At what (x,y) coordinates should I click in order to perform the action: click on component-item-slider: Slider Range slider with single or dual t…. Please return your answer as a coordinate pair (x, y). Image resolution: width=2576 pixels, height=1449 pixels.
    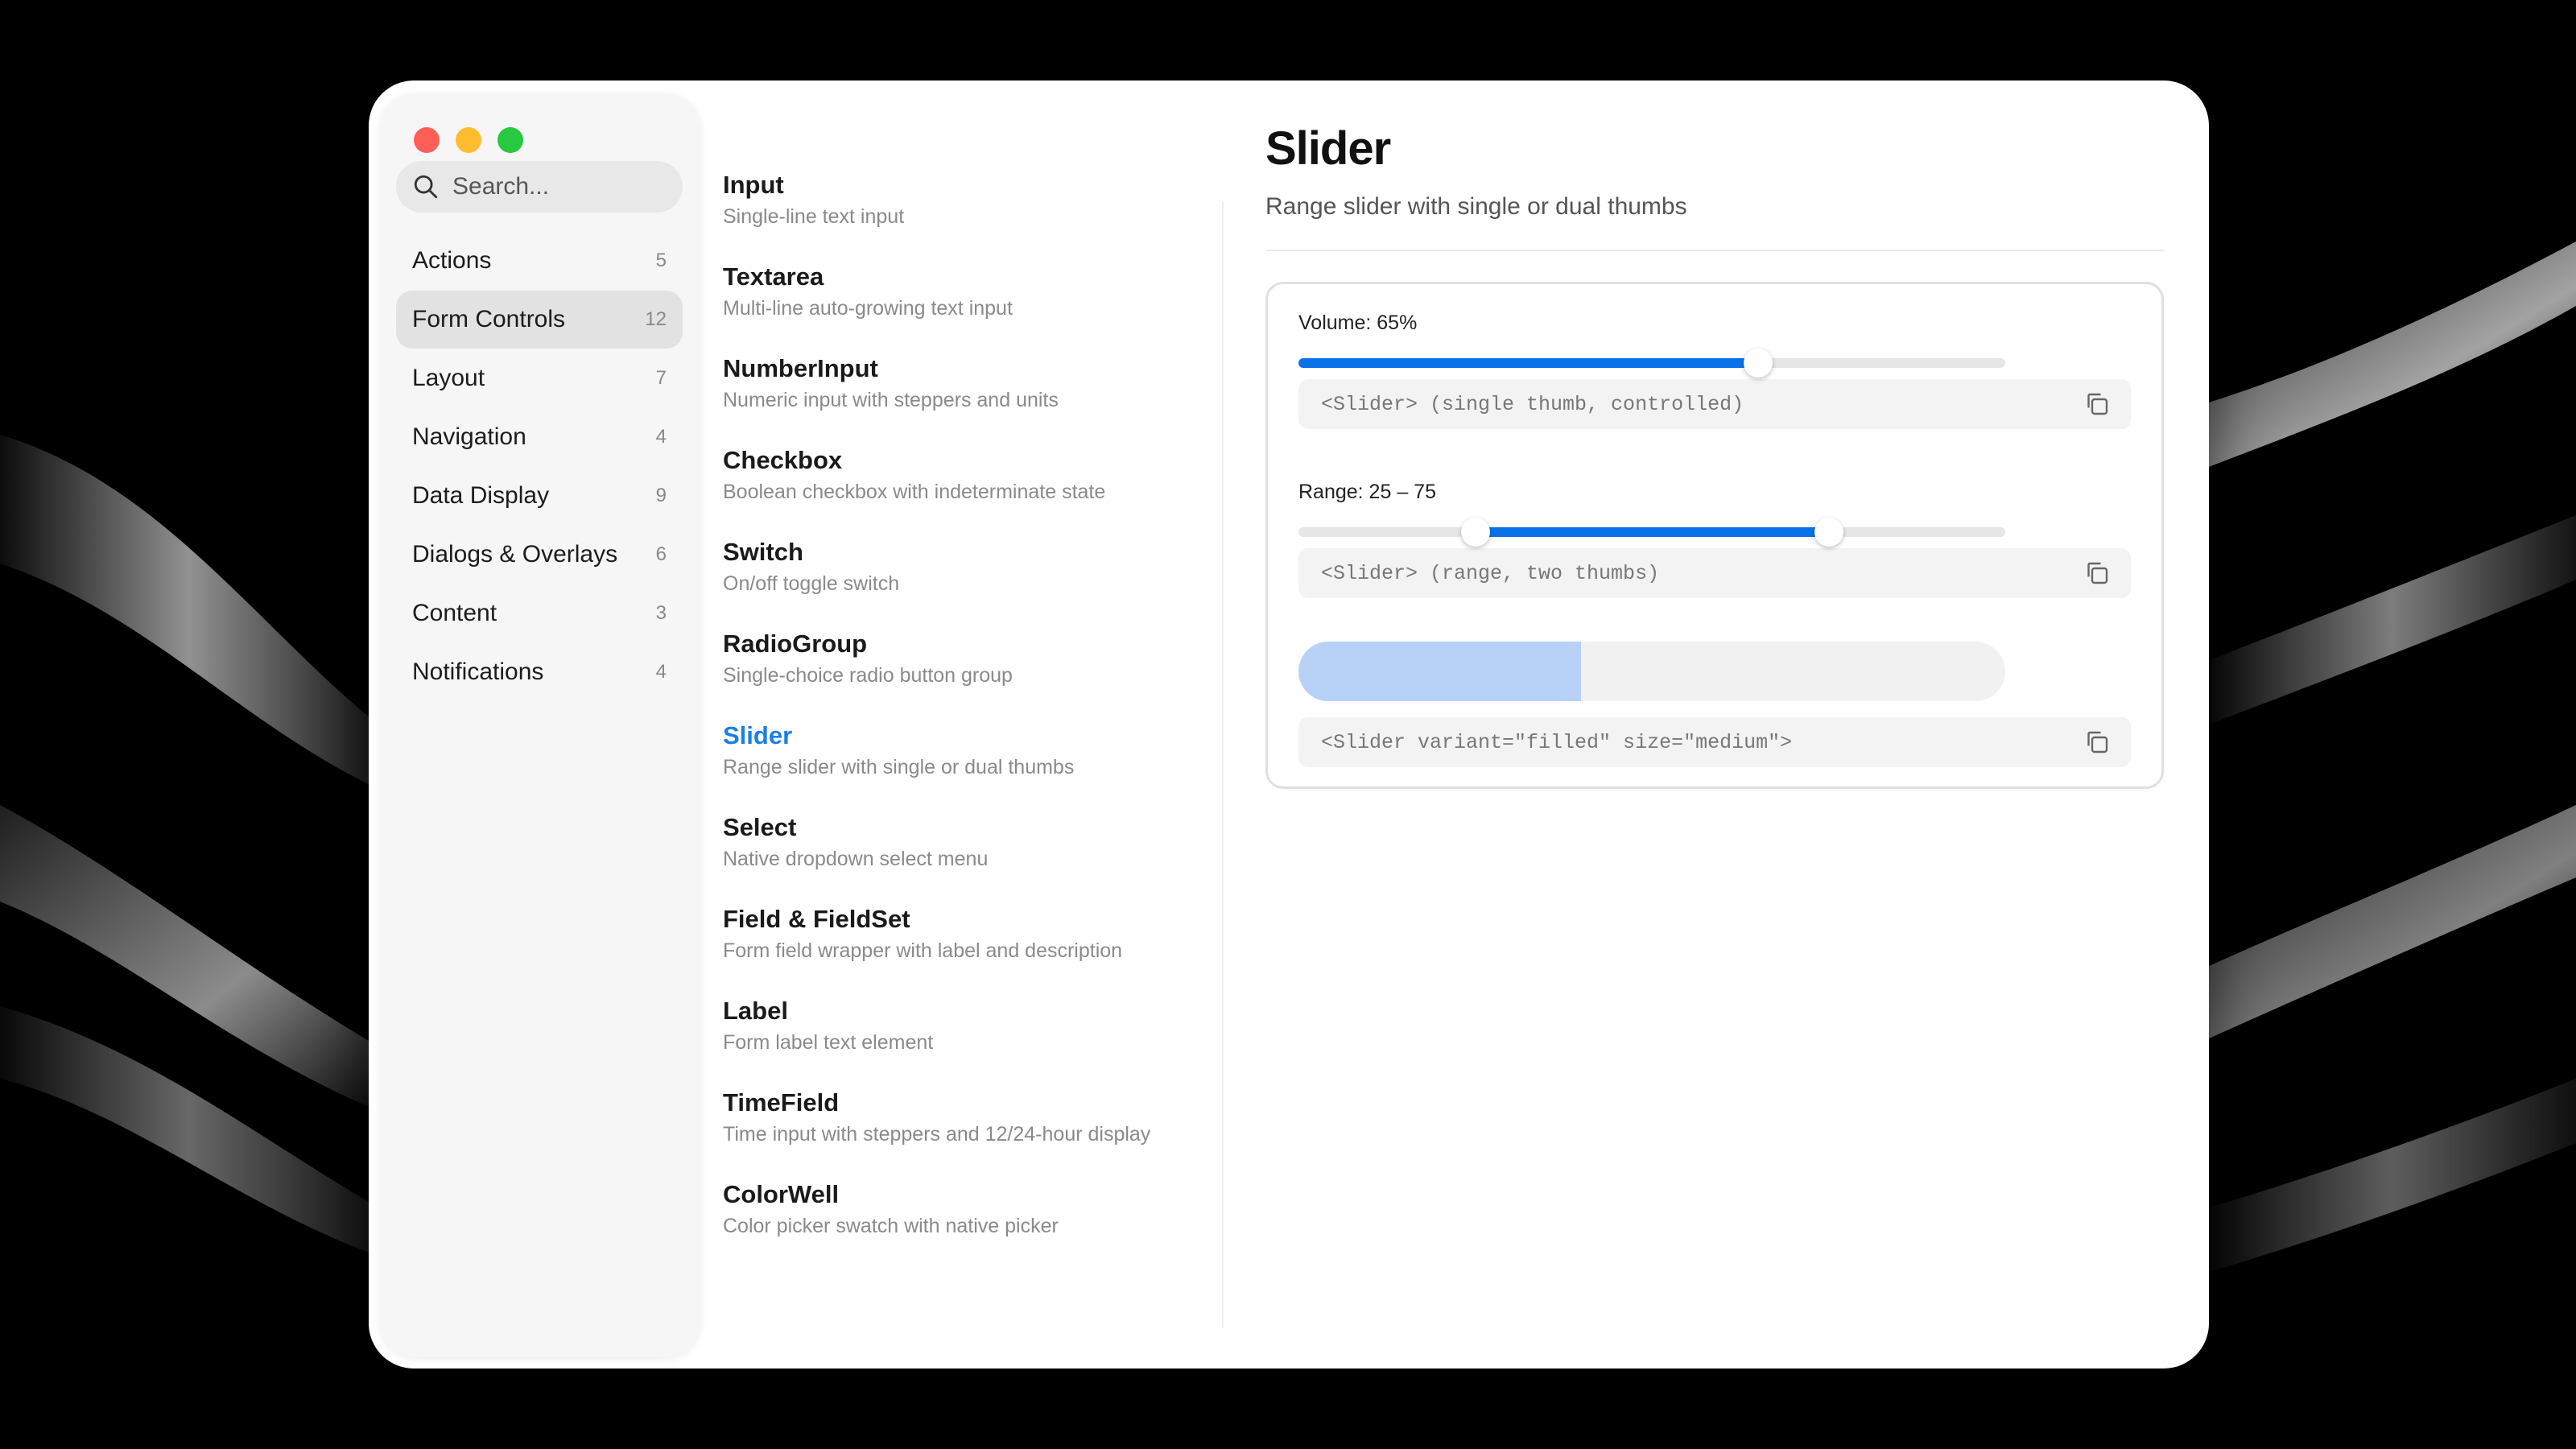
    Looking at the image, I should click on (980, 765).